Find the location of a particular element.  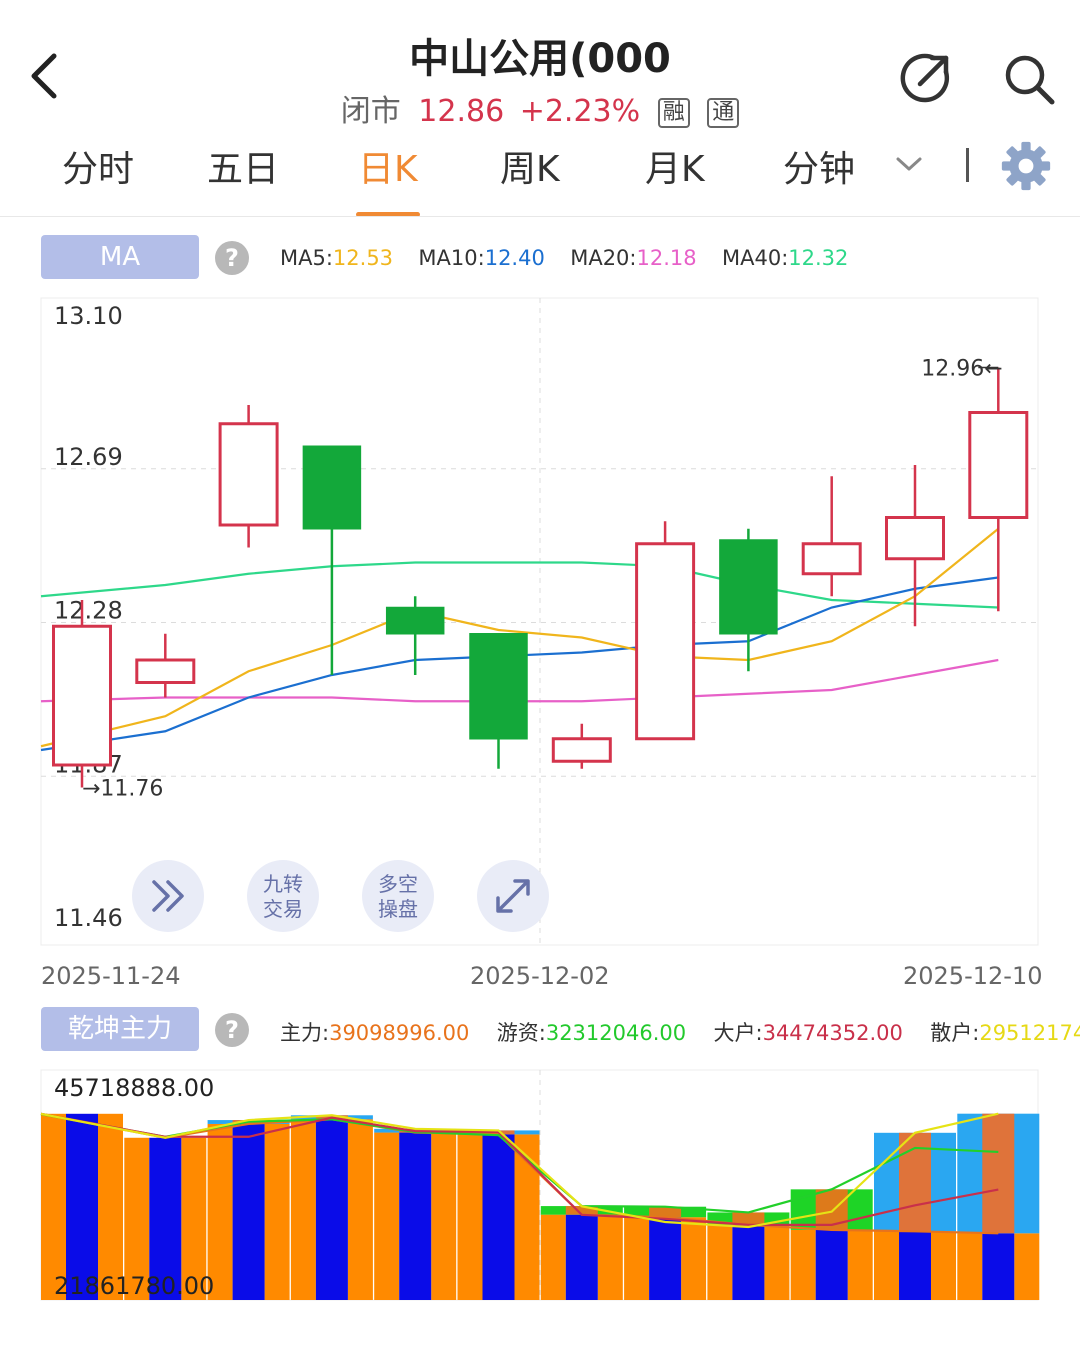

share-icon is located at coordinates (926, 78).